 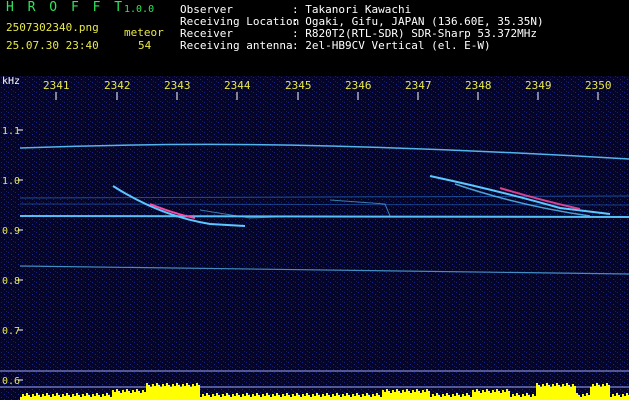 I want to click on time-tick-label: 2345, so click(x=298, y=85).